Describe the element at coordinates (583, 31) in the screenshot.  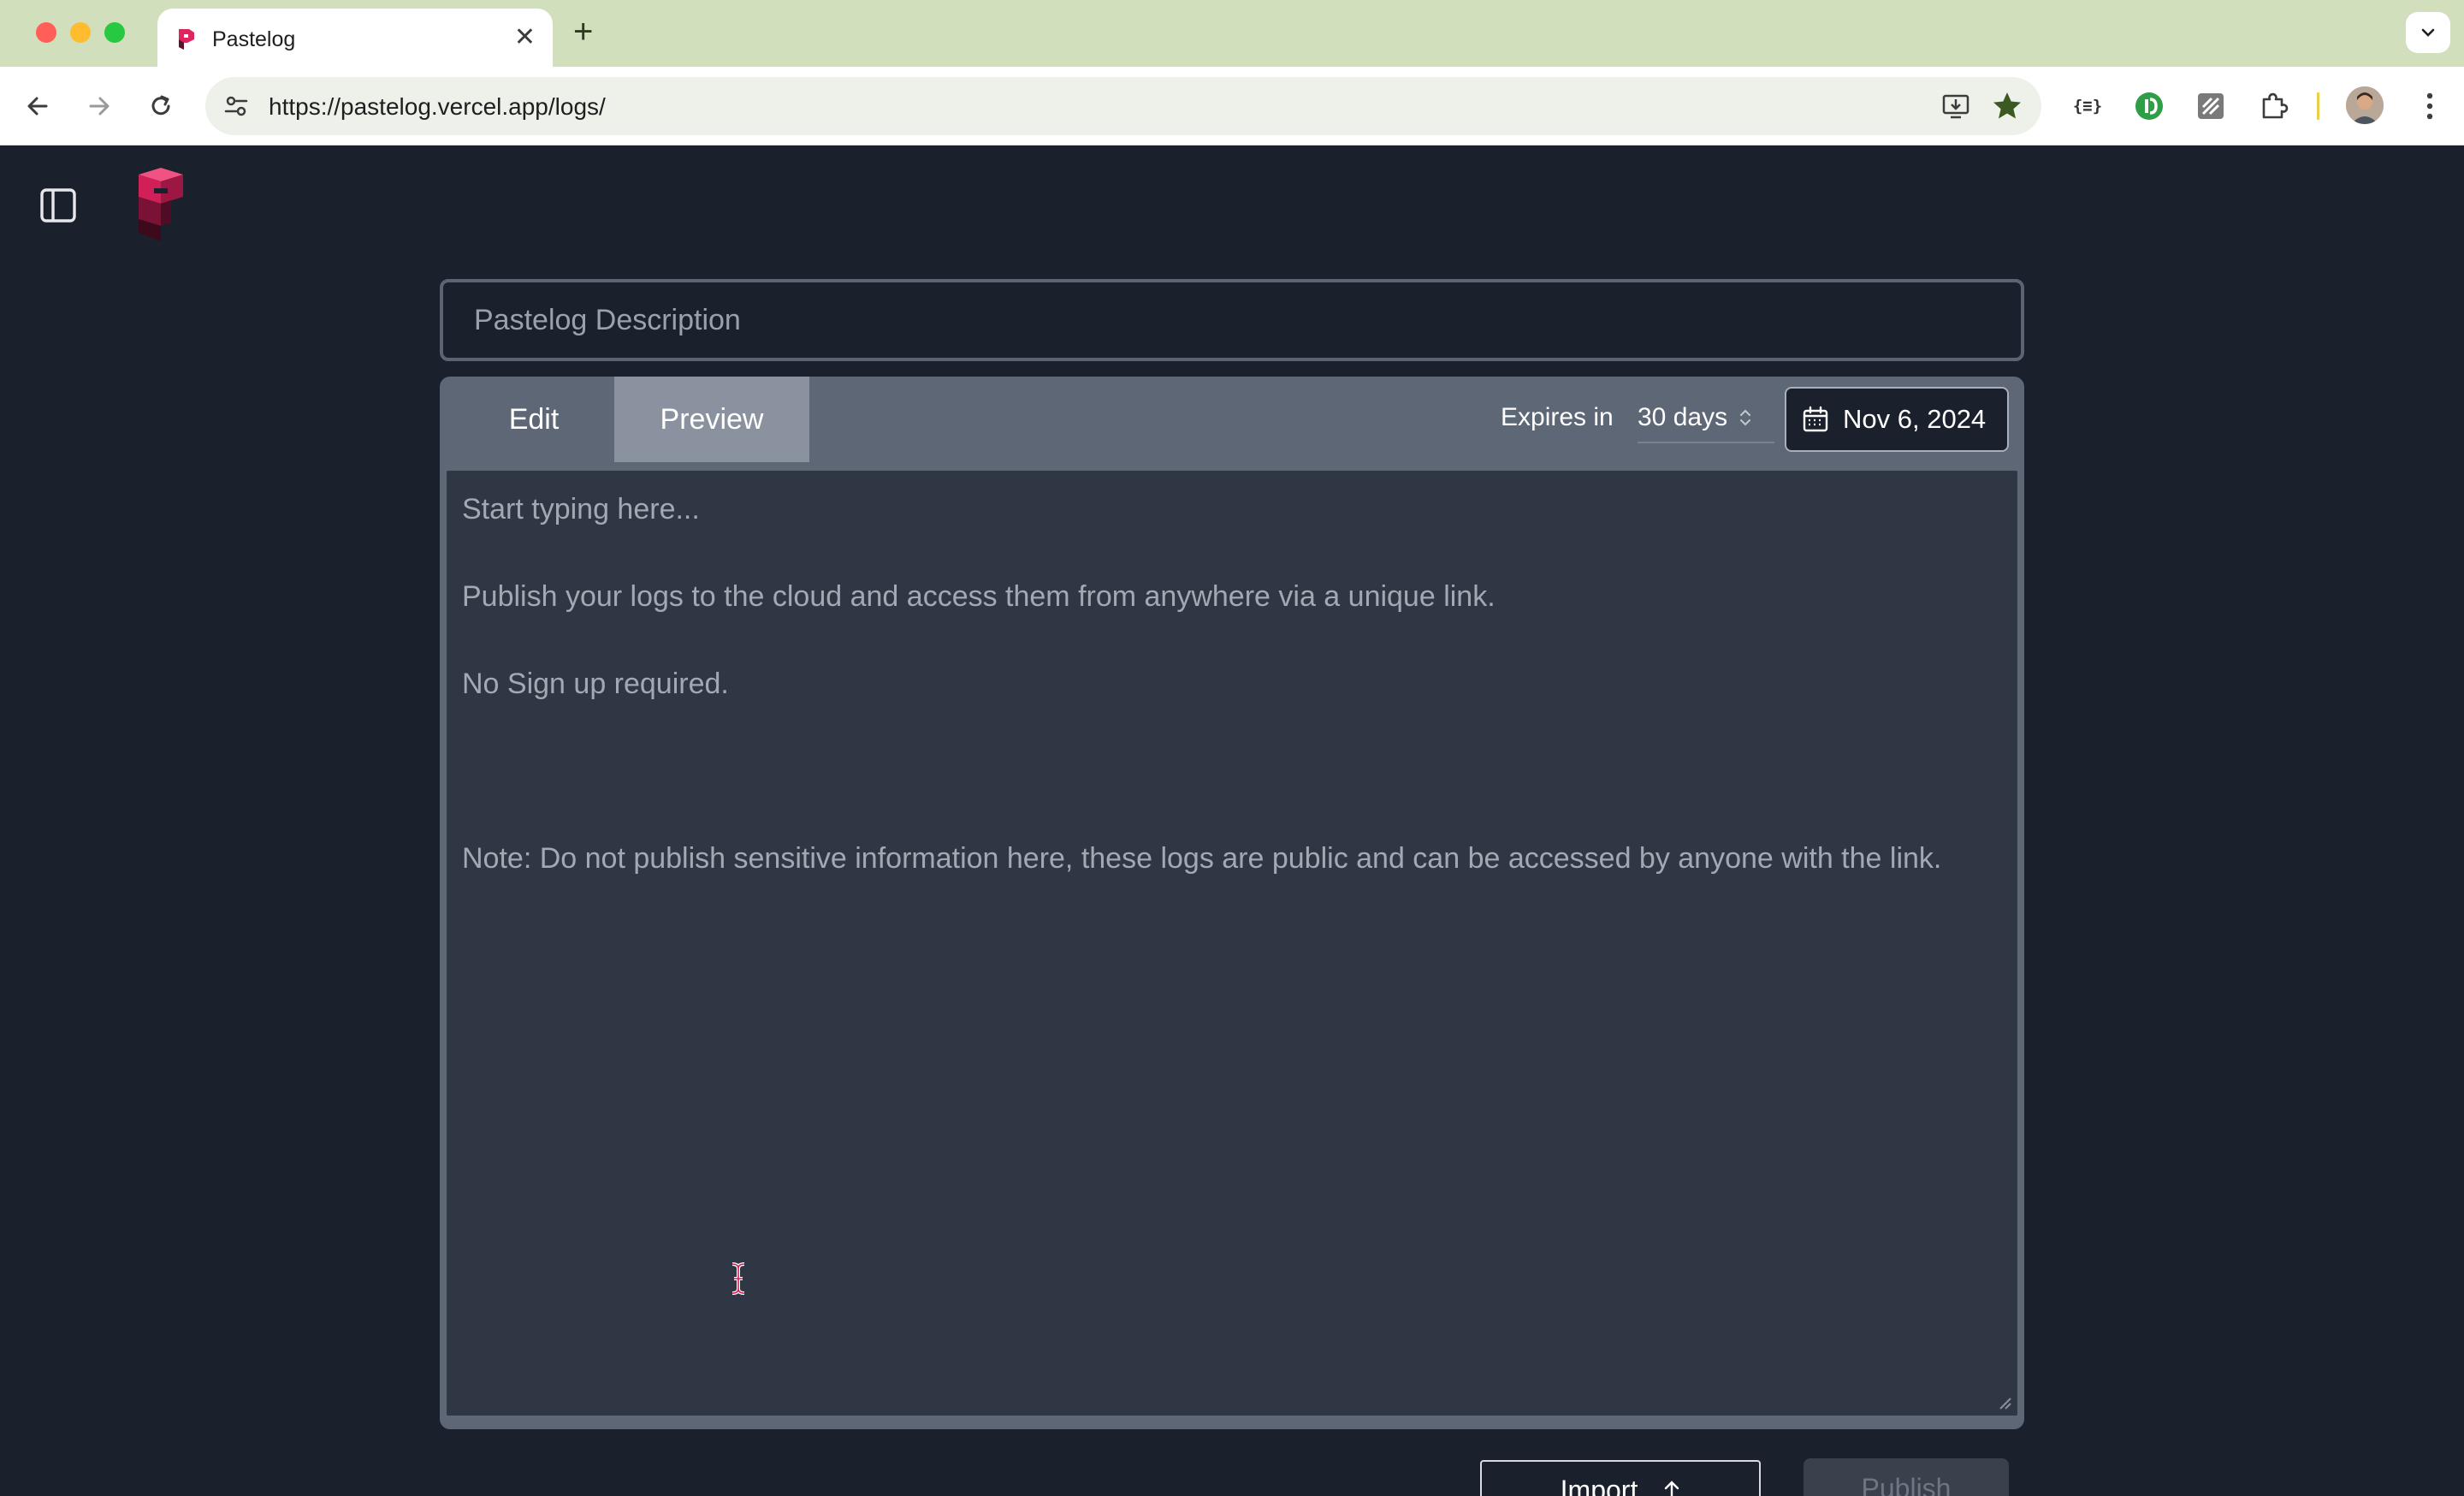
I see `new-tab-icon: +` at that location.